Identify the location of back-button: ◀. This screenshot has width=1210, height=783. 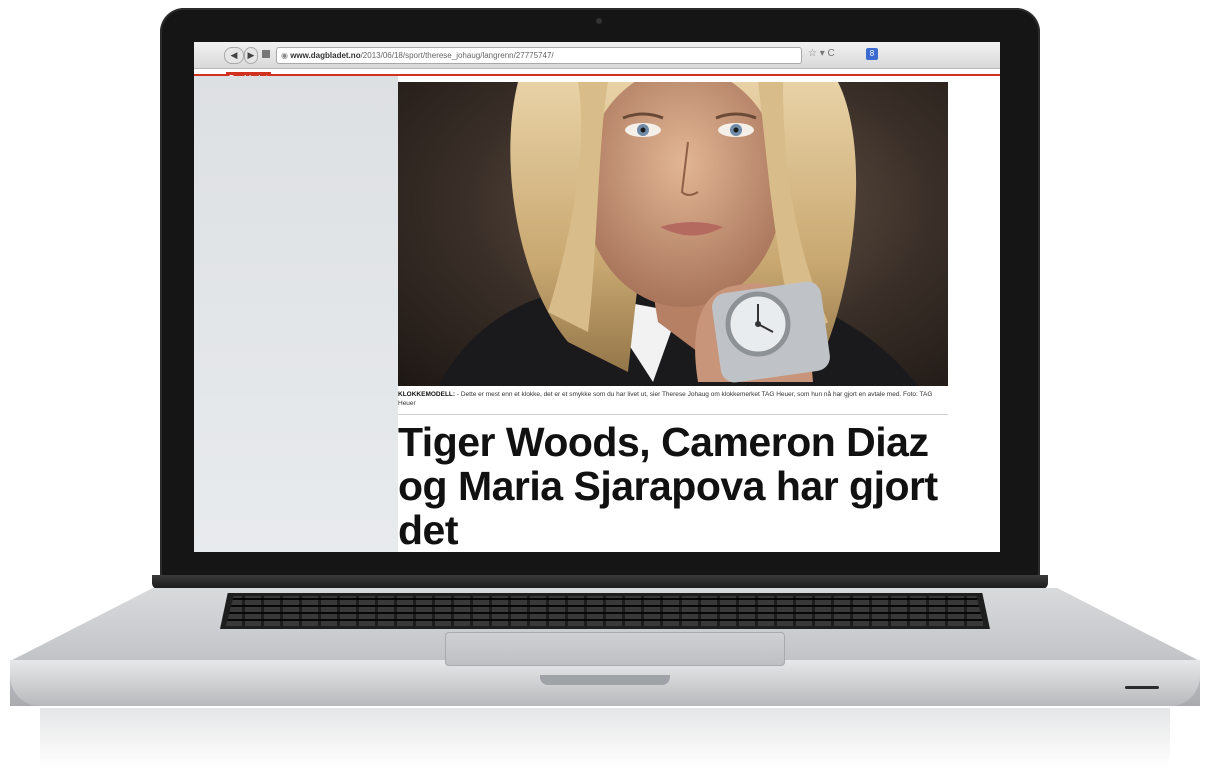
(234, 55).